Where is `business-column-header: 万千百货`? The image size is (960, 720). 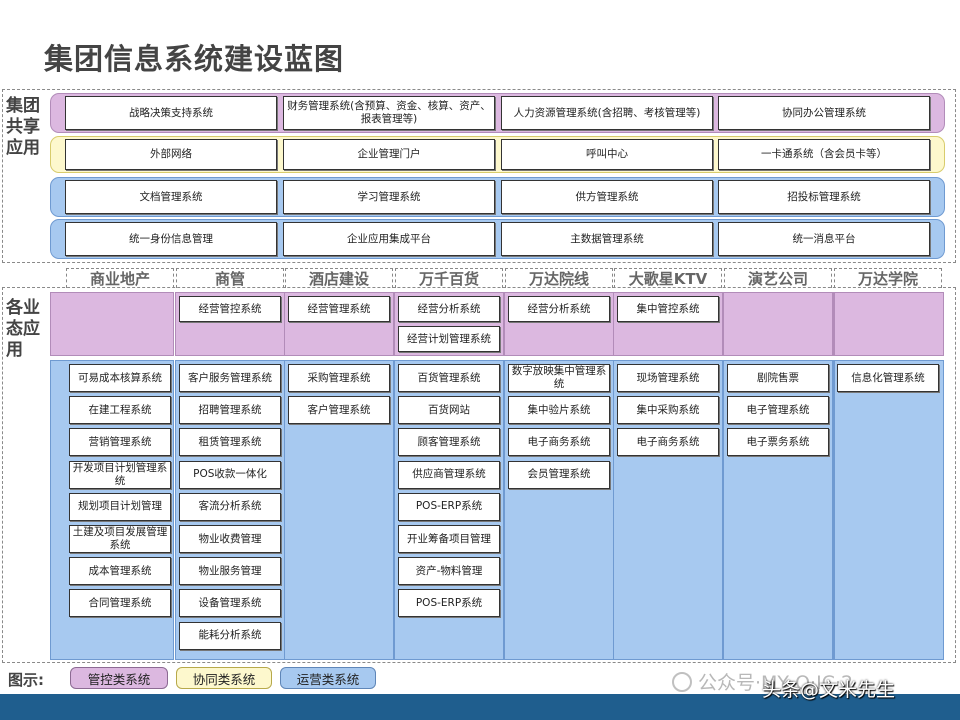
business-column-header: 万千百货 is located at coordinates (449, 278).